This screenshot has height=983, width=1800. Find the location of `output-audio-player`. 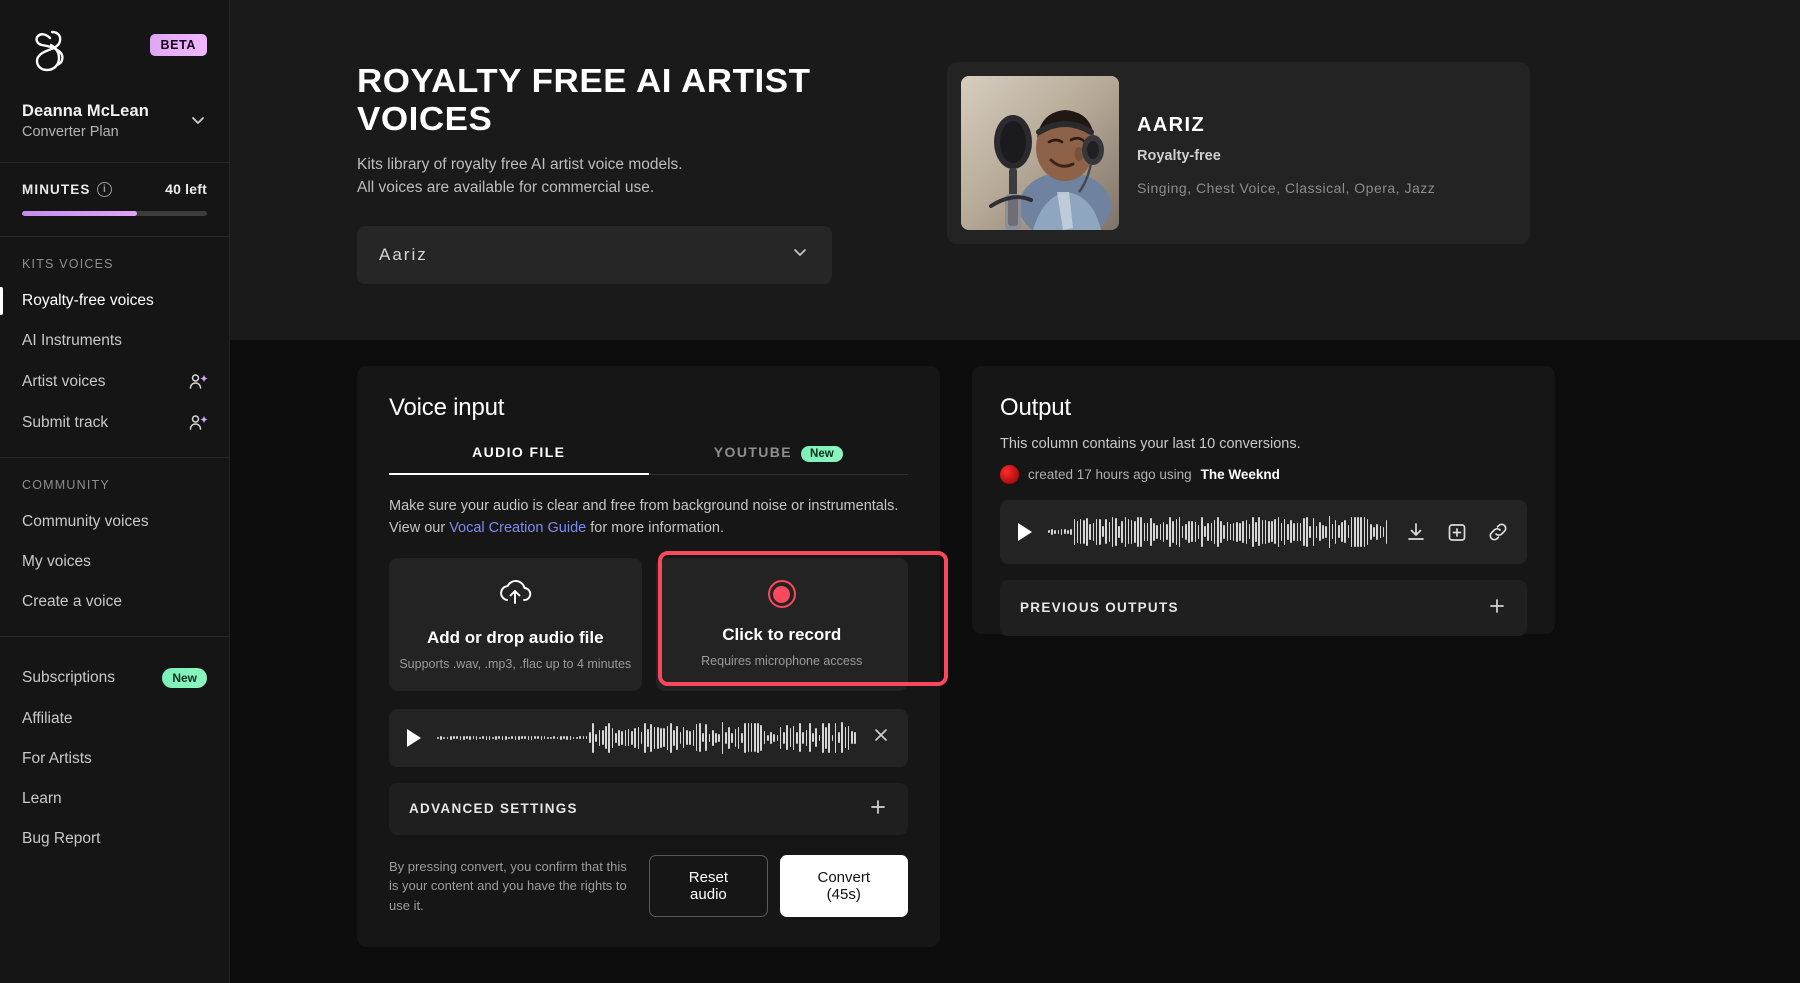

output-audio-player is located at coordinates (1263, 531).